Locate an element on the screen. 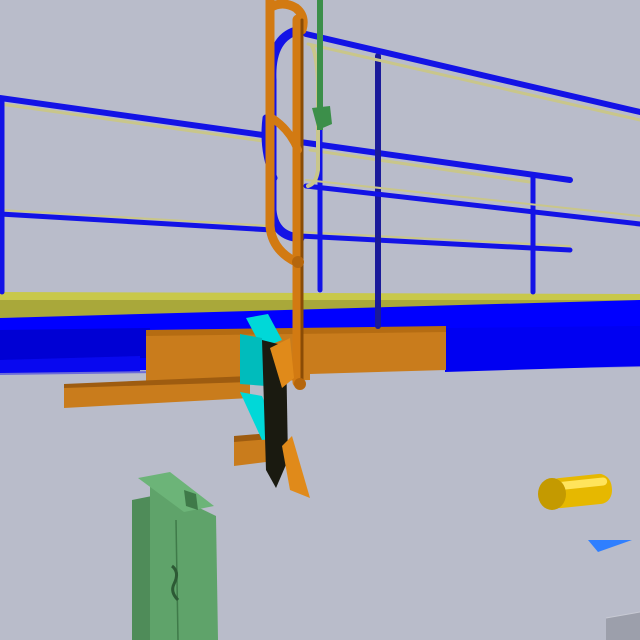  deck-right-face is located at coordinates (542, 349).